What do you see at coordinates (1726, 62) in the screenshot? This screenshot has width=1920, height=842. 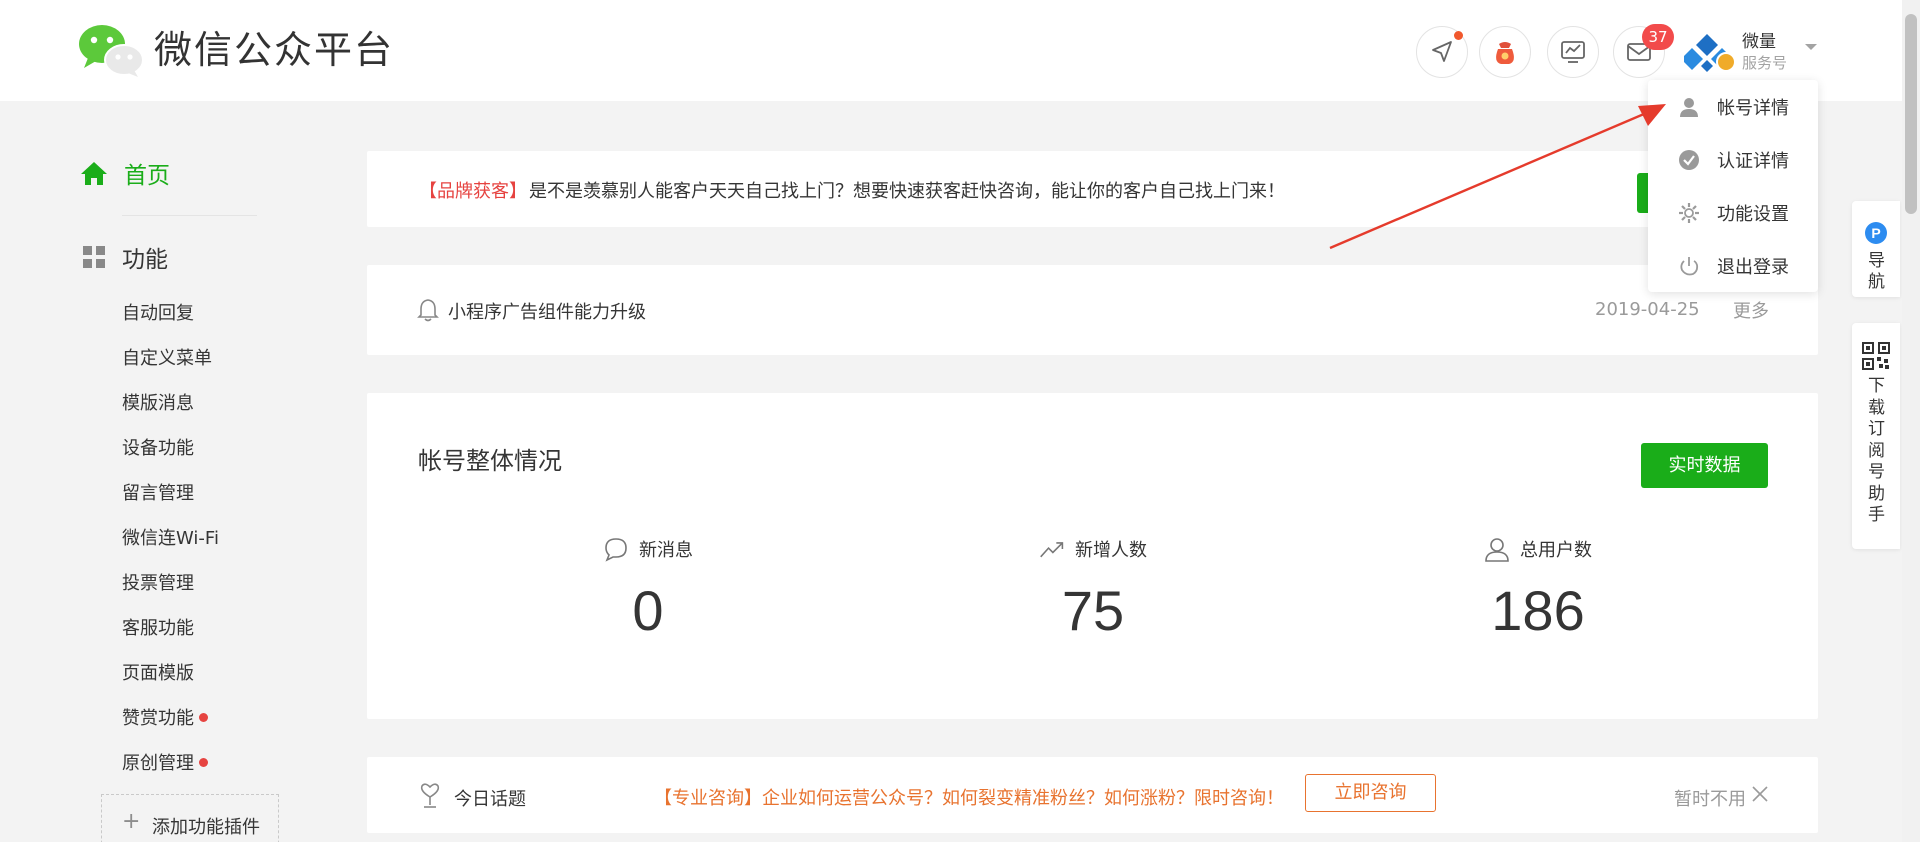 I see `verified-badge-icon` at bounding box center [1726, 62].